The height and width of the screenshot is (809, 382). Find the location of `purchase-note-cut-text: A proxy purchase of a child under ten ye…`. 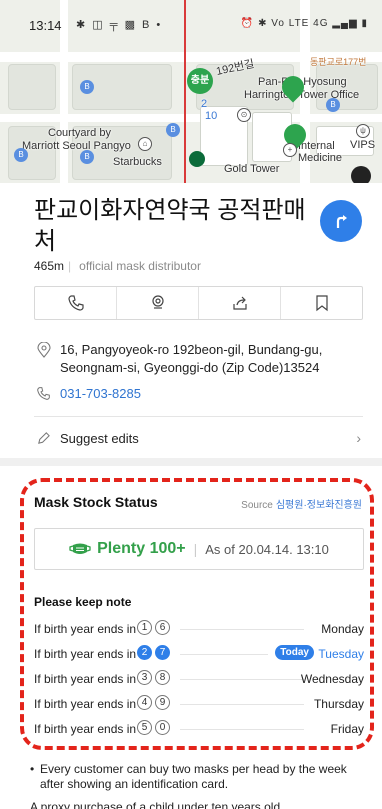

purchase-note-cut-text: A proxy purchase of a child under ten ye… is located at coordinates (160, 804).